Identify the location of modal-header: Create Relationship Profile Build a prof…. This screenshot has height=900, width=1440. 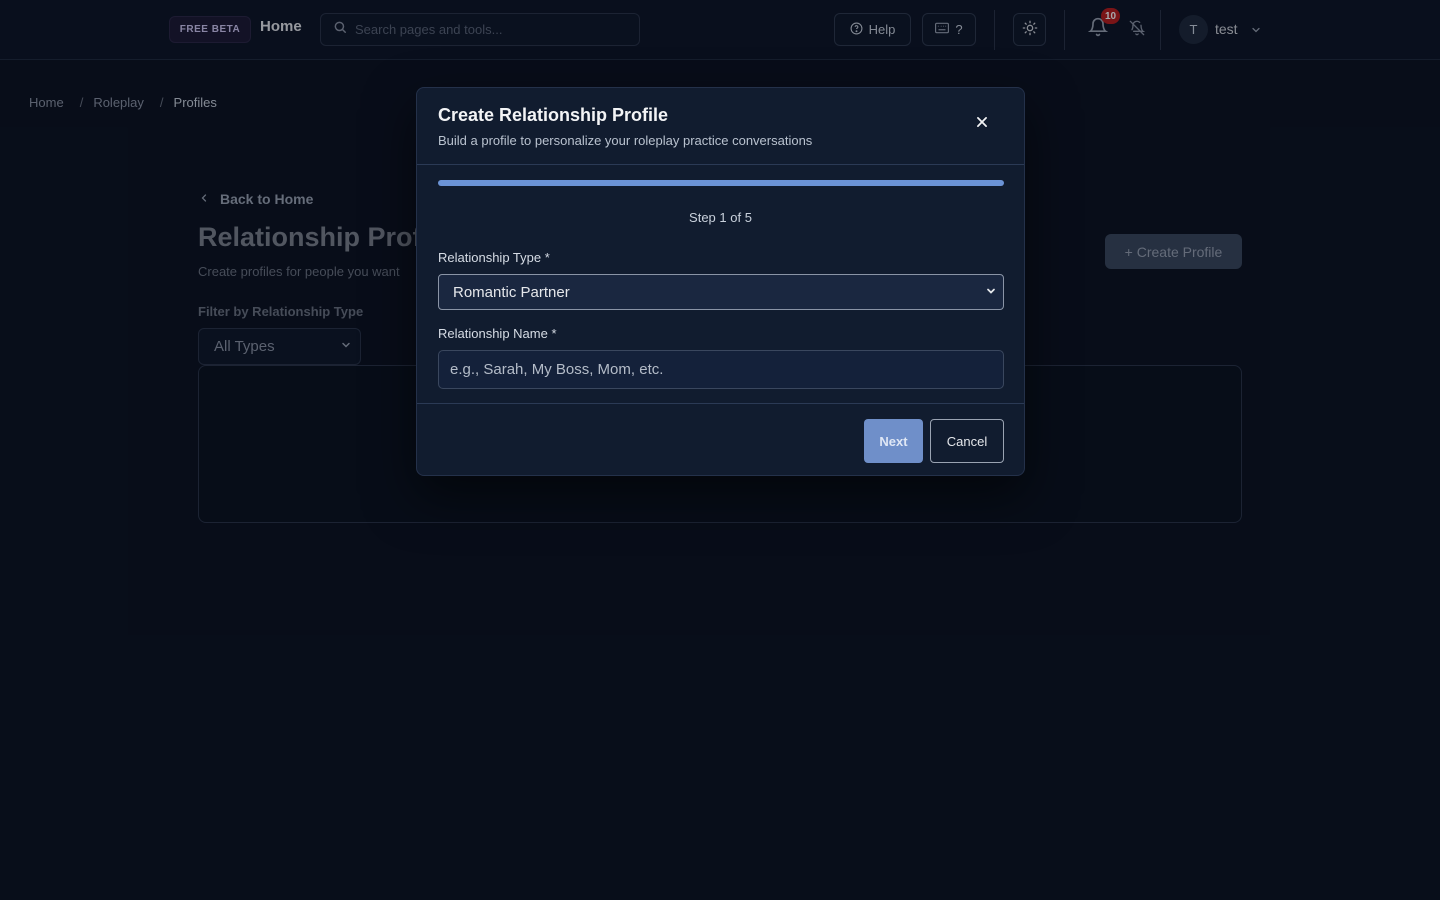
(720, 126).